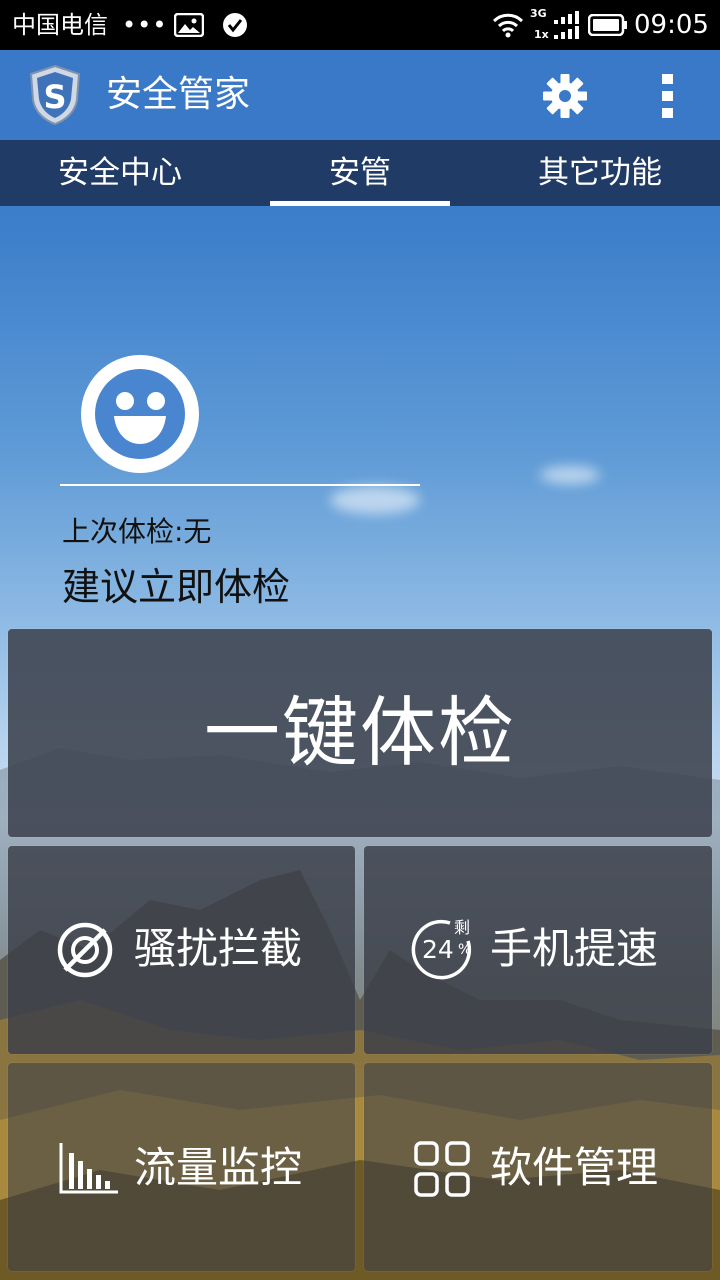 The image size is (720, 1280). Describe the element at coordinates (140, 414) in the screenshot. I see `smiley-face-icon` at that location.